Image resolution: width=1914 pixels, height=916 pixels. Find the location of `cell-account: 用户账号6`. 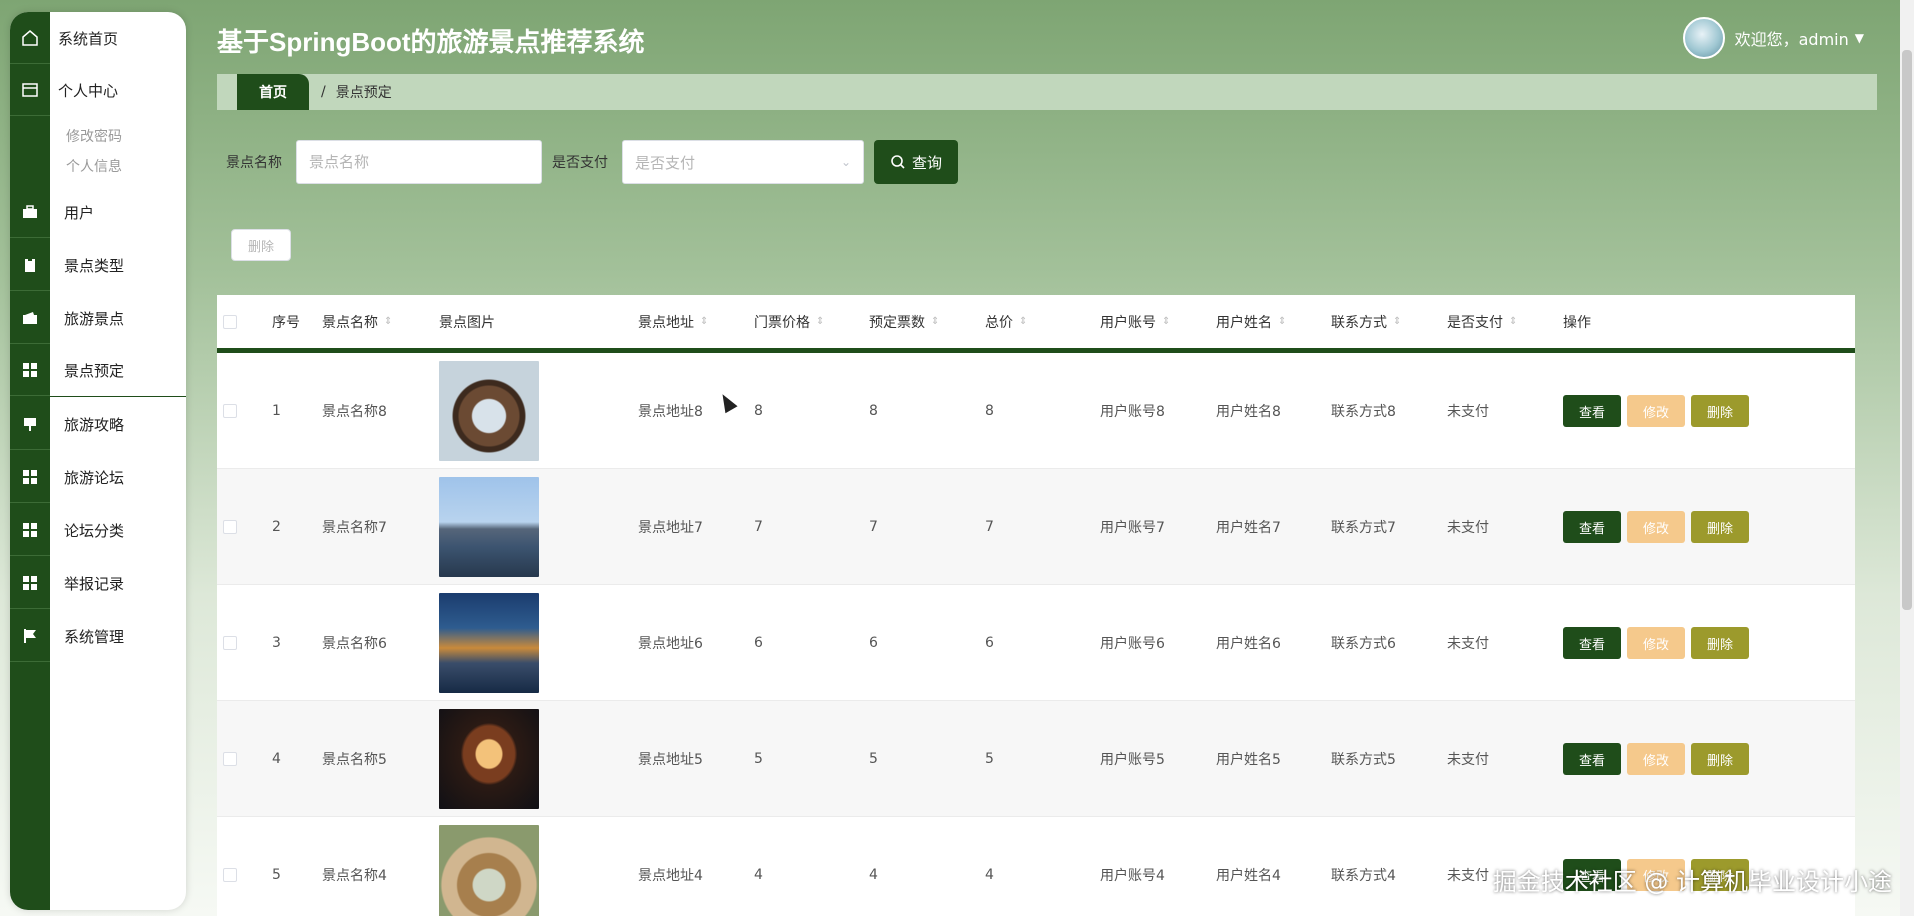

cell-account: 用户账号6 is located at coordinates (1132, 644).